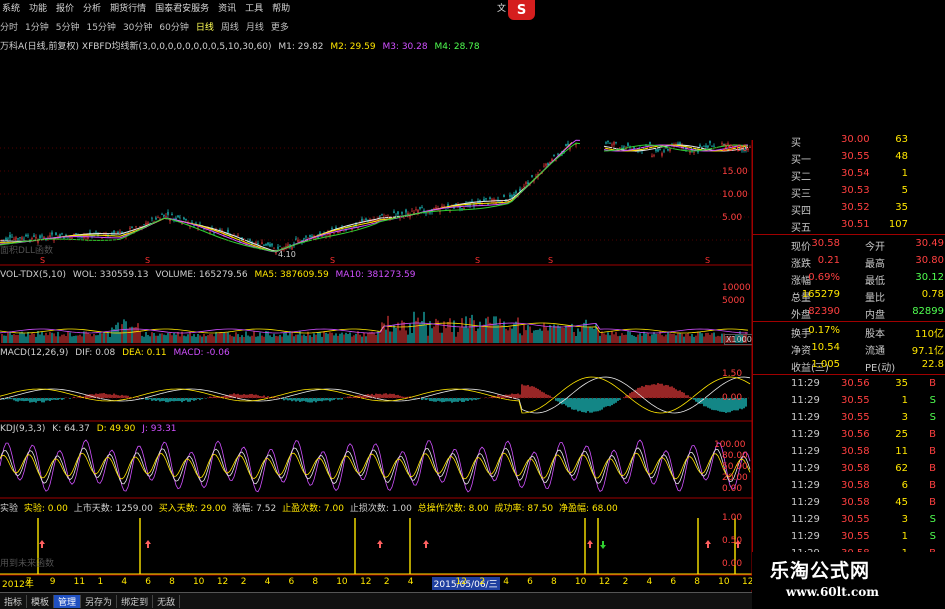 This screenshot has height=609, width=945. I want to click on signal-label-9: 净盈幅: 68.00, so click(588, 509).